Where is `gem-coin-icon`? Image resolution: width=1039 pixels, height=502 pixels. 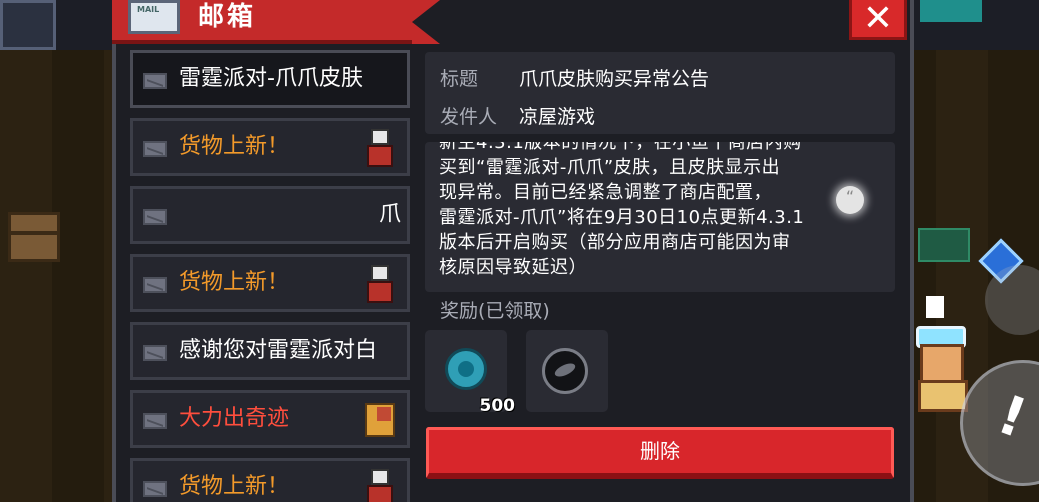 gem-coin-icon is located at coordinates (466, 369).